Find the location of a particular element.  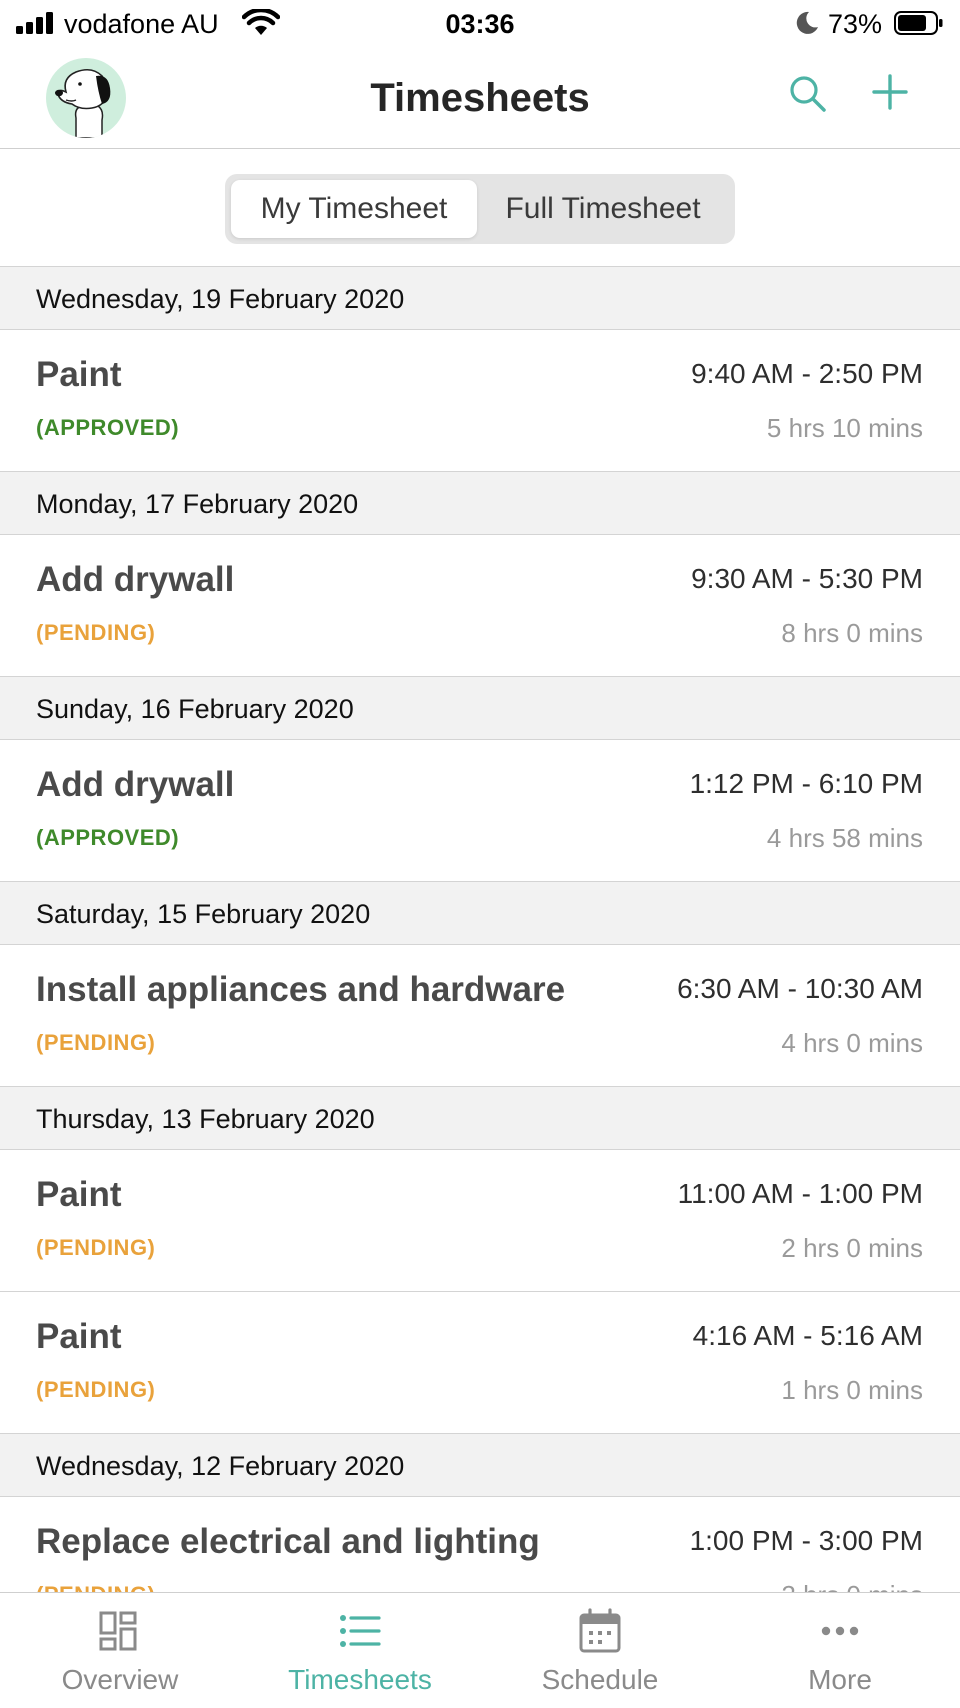

entry-task-title: Replace electrical and lighting is located at coordinates (288, 1541).